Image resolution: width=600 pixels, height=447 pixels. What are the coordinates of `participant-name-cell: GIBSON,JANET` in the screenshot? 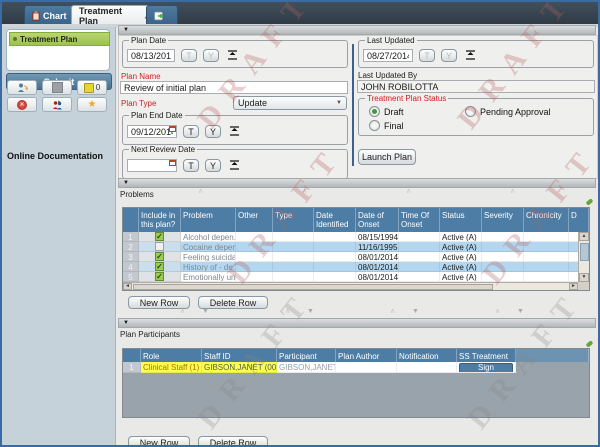 It's located at (306, 367).